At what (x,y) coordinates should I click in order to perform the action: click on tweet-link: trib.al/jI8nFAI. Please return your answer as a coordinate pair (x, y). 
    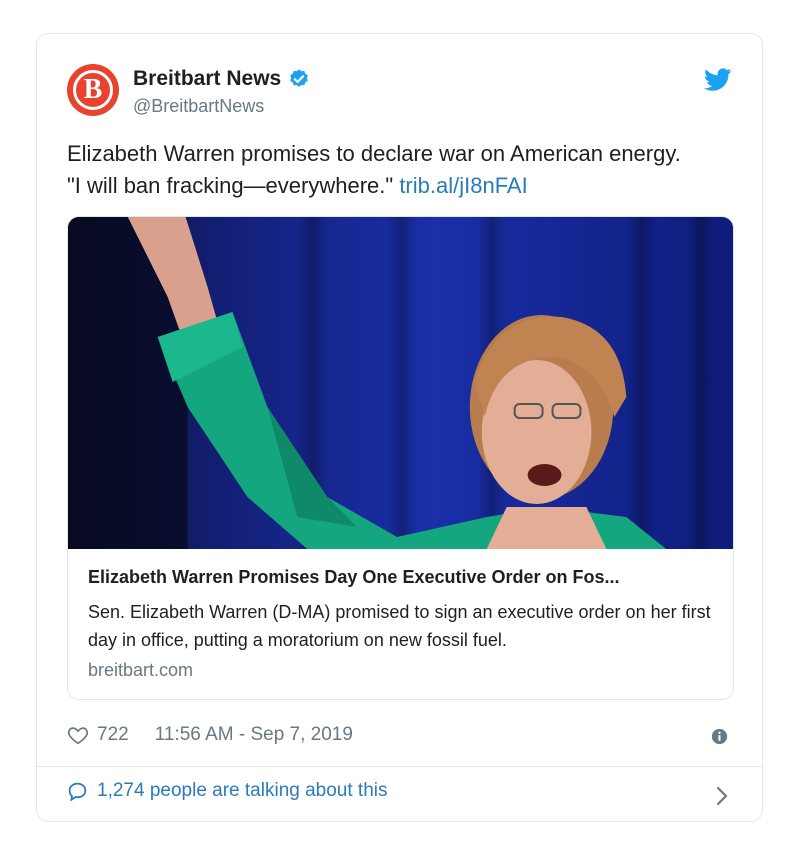
    Looking at the image, I should click on (463, 185).